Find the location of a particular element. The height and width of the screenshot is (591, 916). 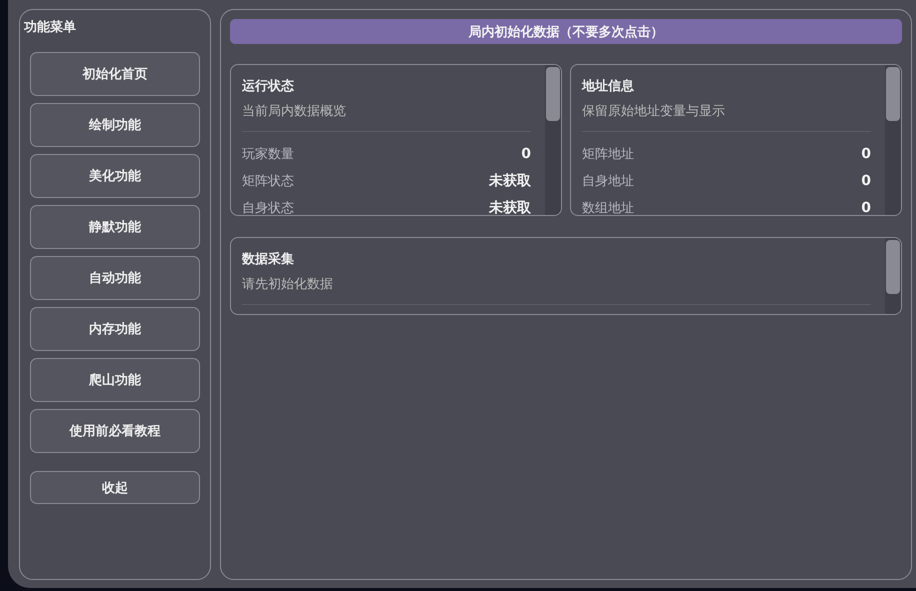

menu-button: 静默功能 is located at coordinates (115, 227).